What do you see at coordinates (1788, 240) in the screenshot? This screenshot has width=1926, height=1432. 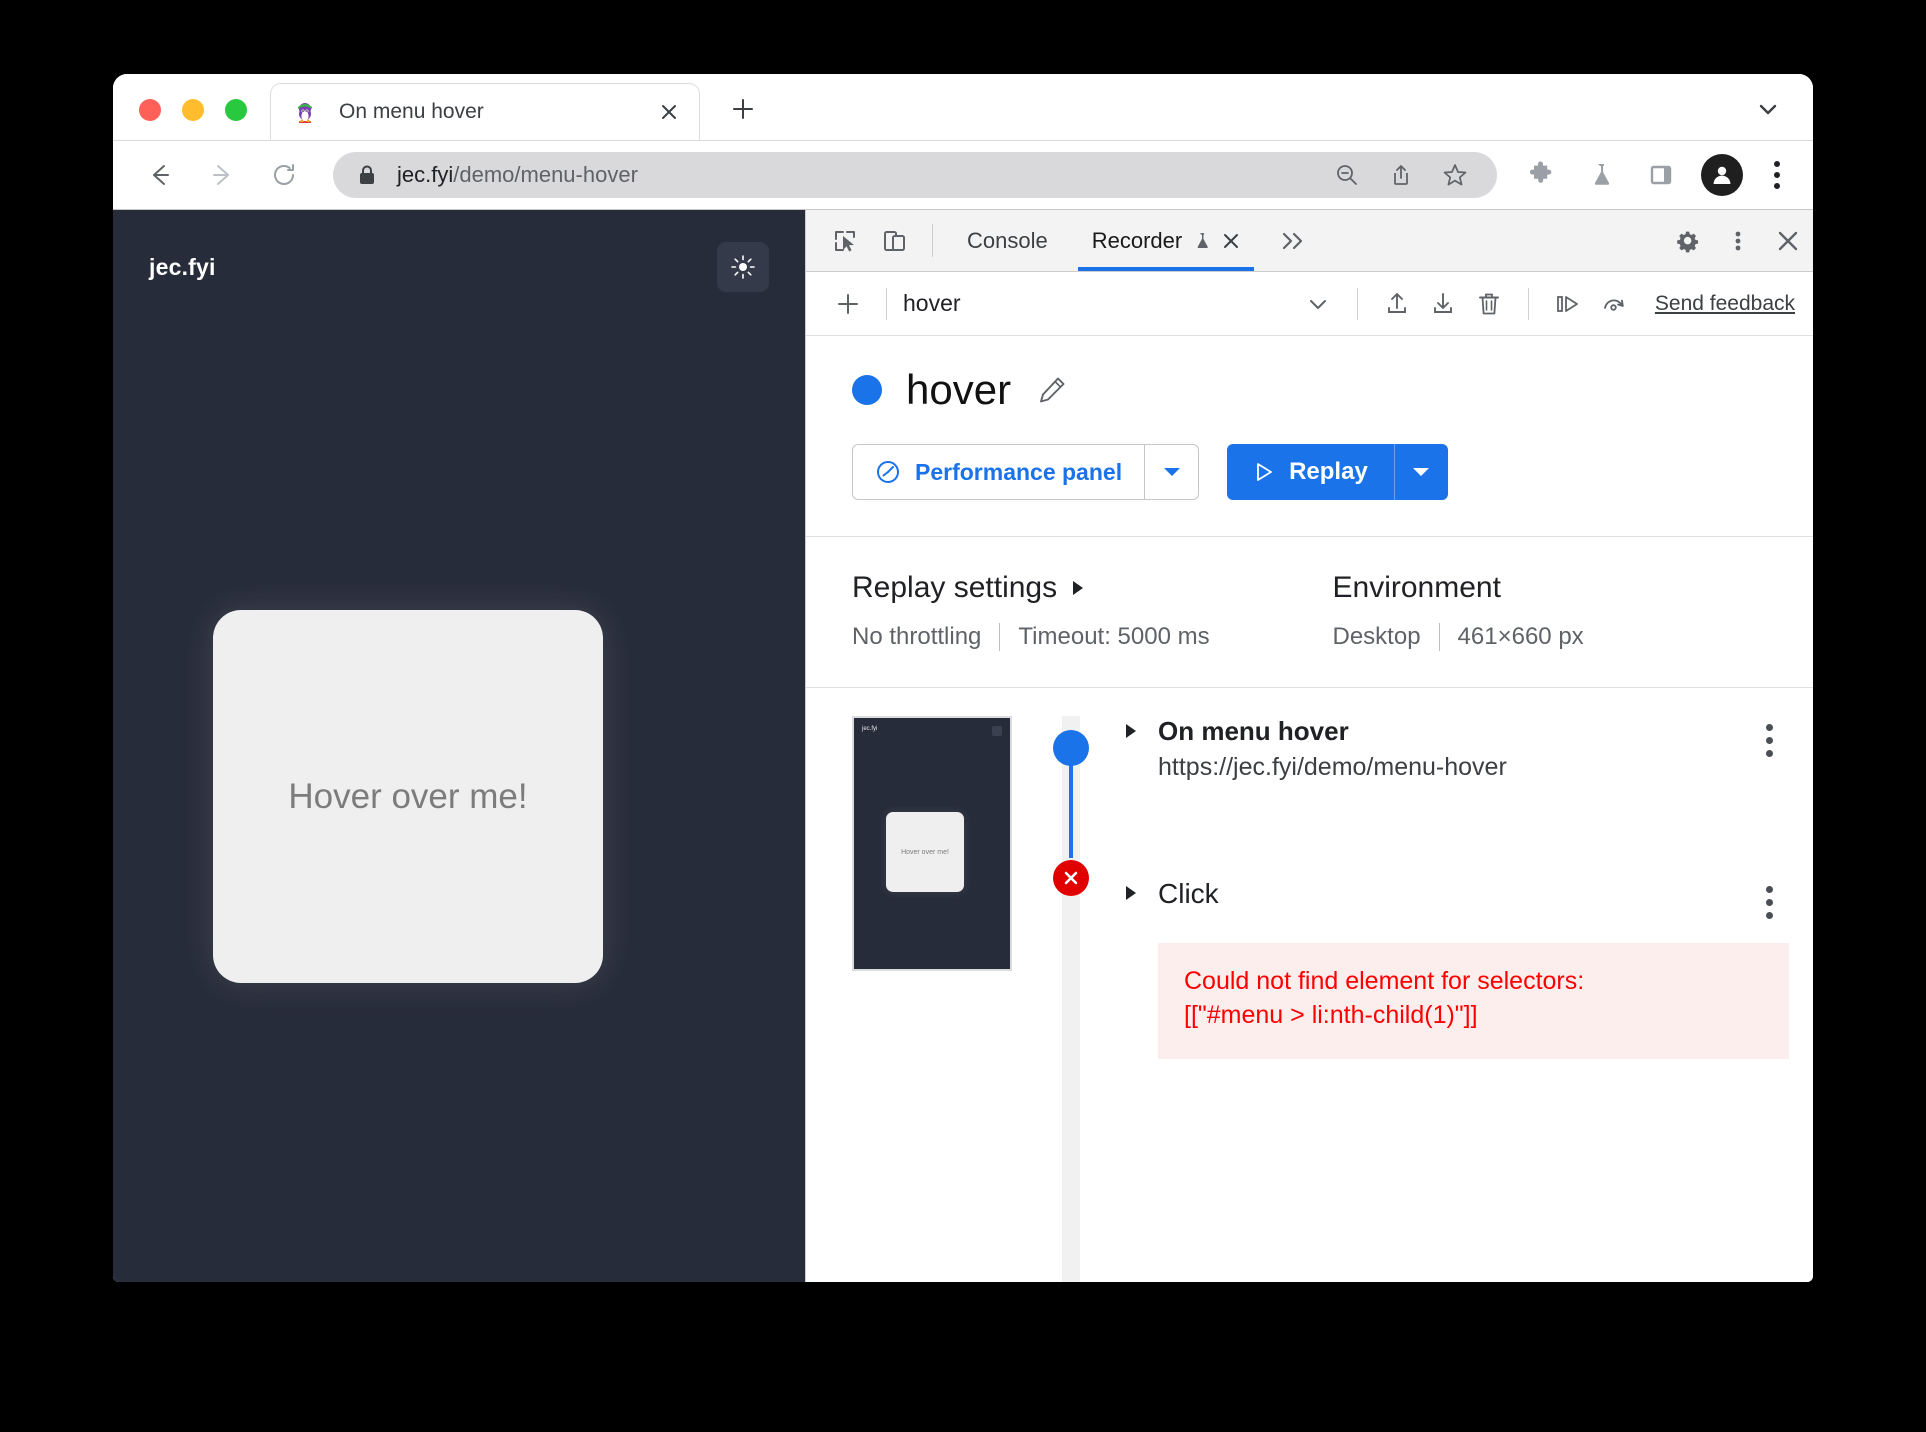 I see `devtools-close-icon` at bounding box center [1788, 240].